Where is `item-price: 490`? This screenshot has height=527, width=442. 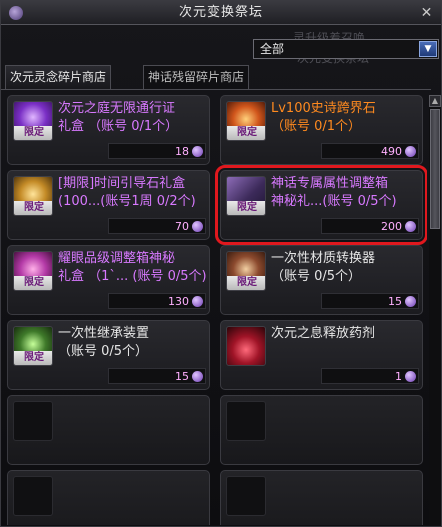 item-price: 490 is located at coordinates (391, 151).